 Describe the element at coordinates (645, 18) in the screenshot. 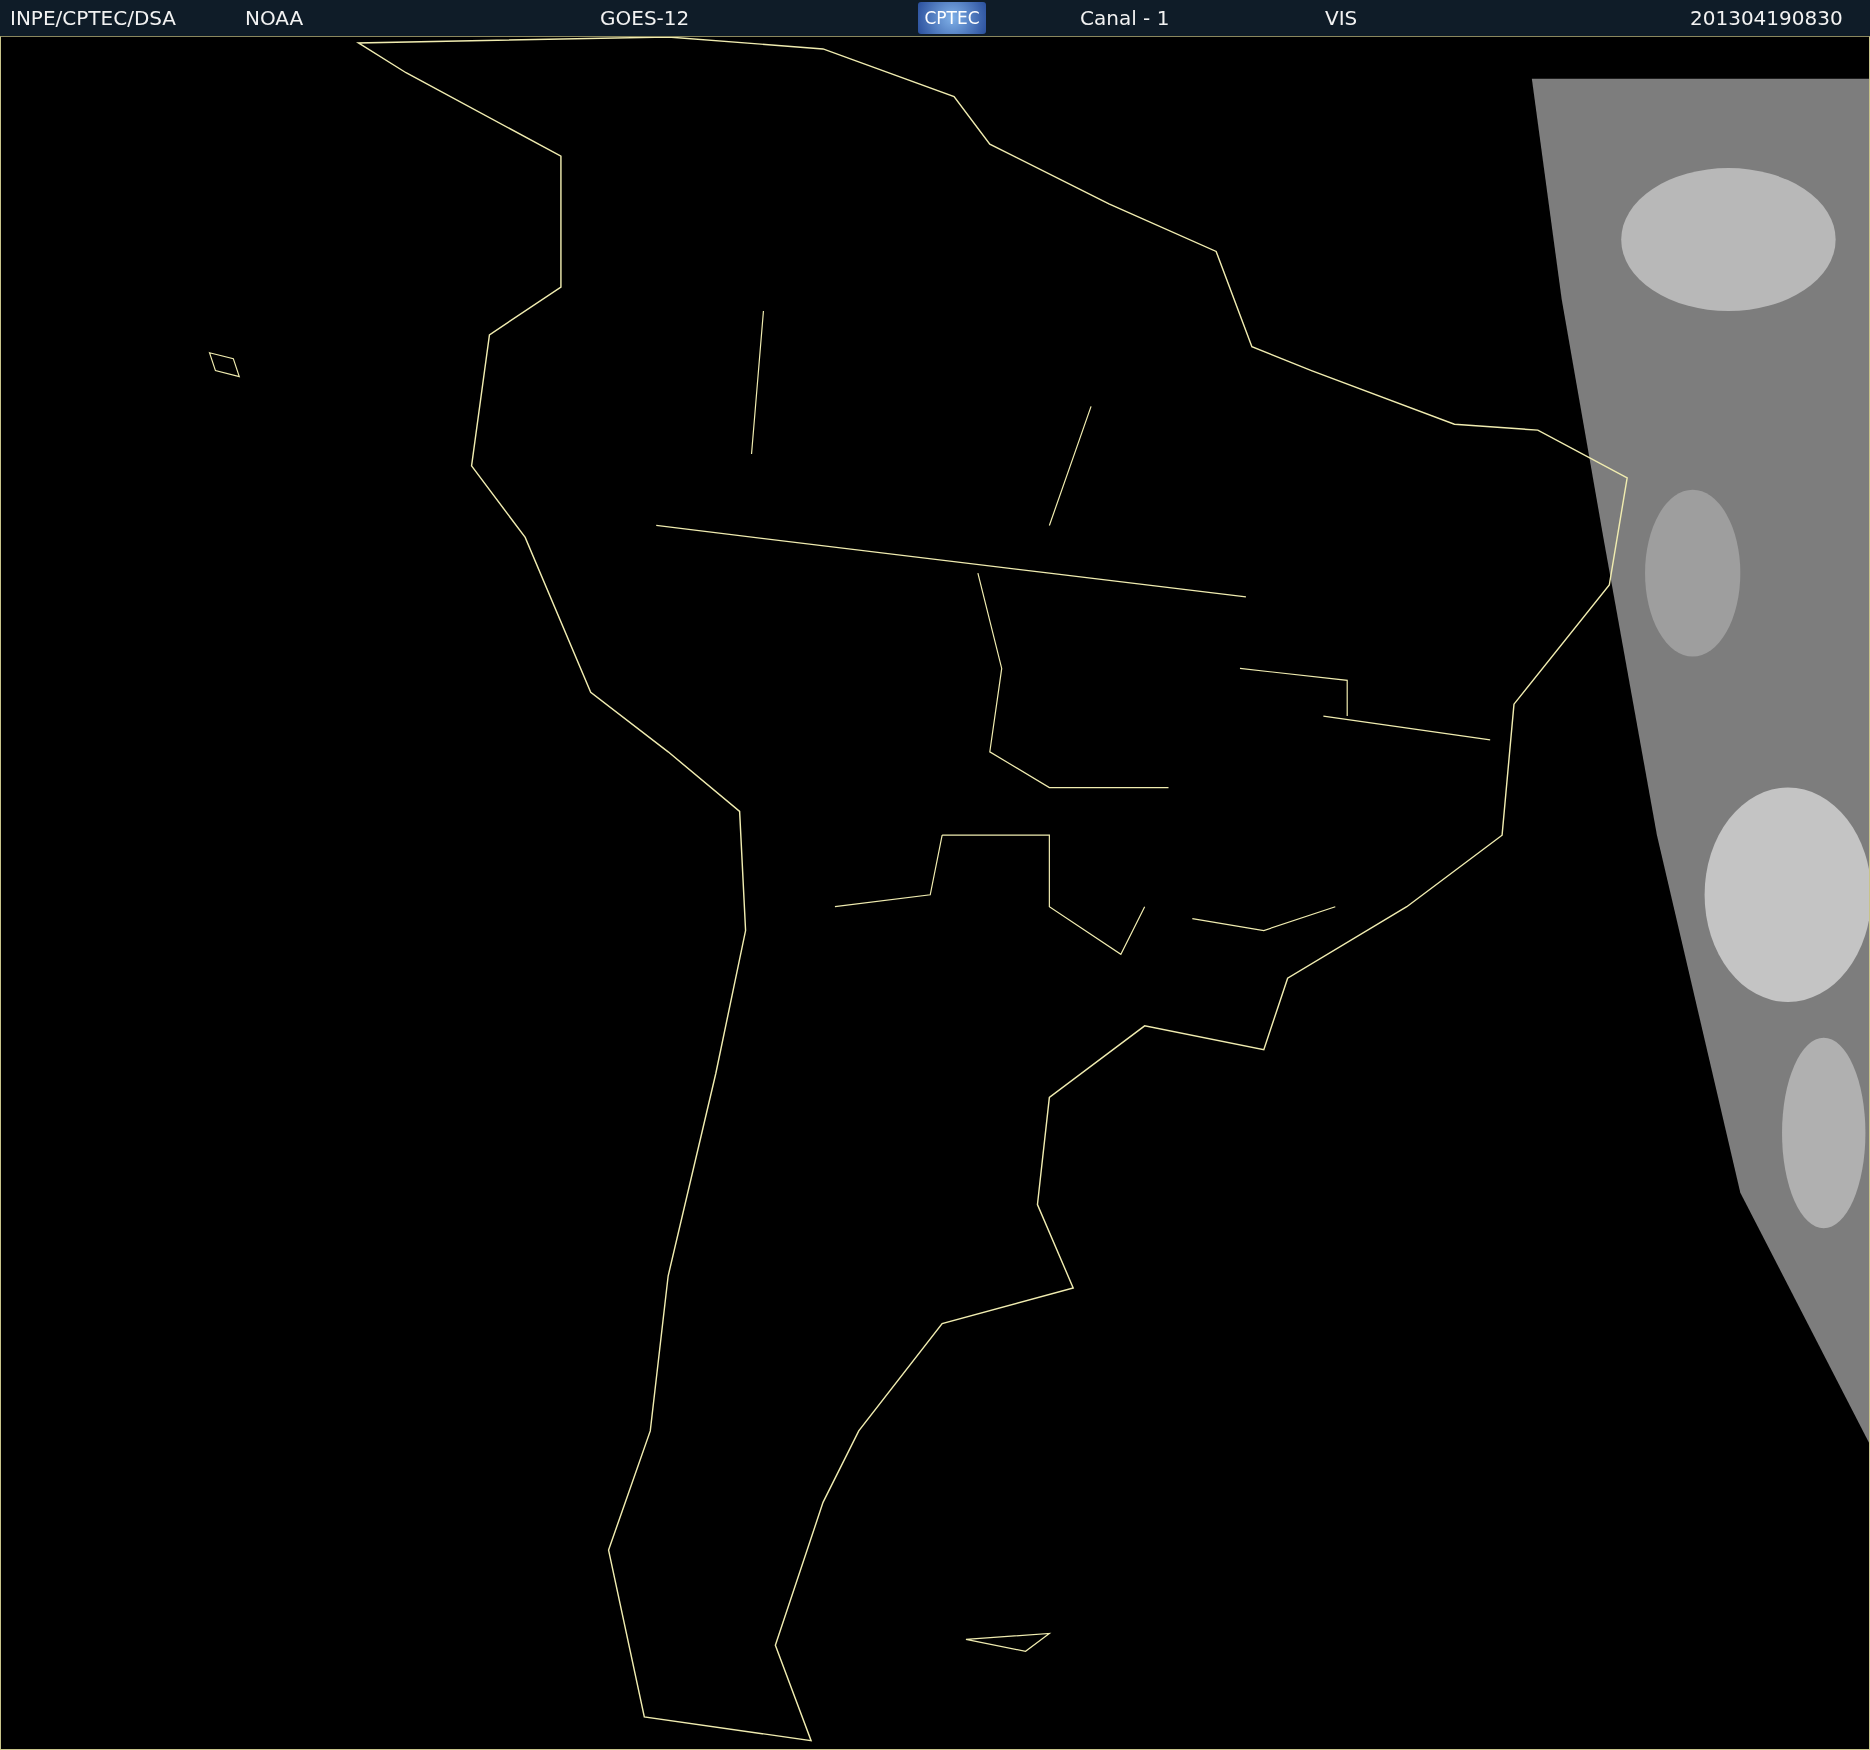

I see `header-label: GOES-12` at that location.